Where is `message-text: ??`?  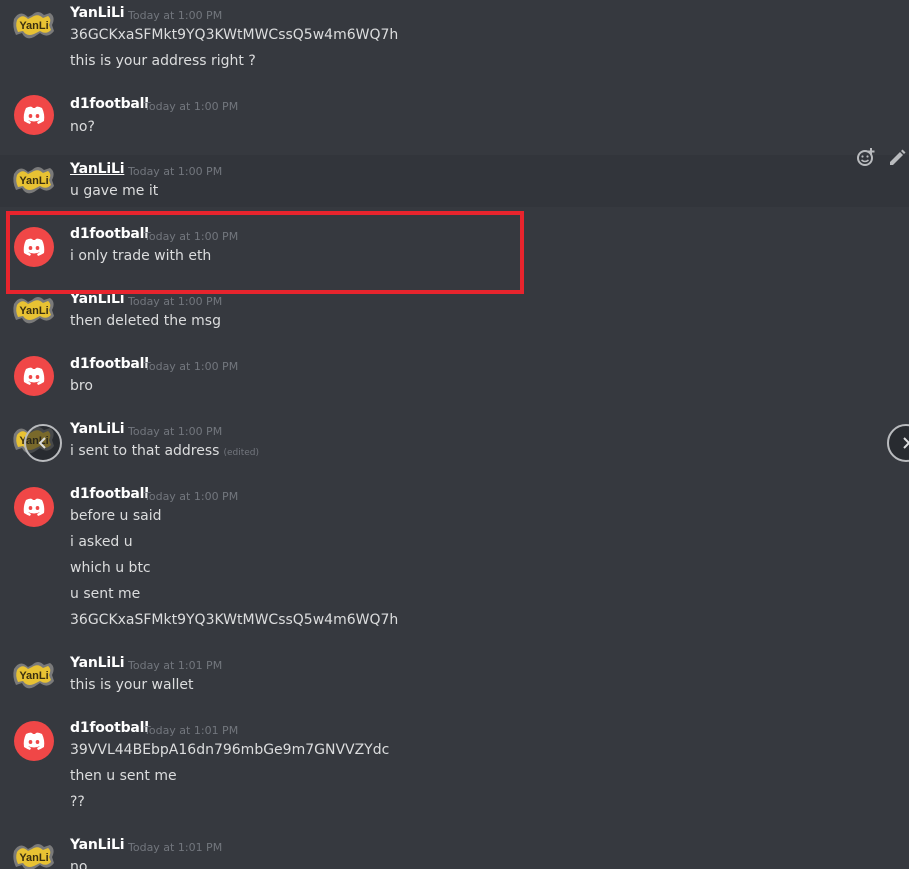 message-text: ?? is located at coordinates (77, 802).